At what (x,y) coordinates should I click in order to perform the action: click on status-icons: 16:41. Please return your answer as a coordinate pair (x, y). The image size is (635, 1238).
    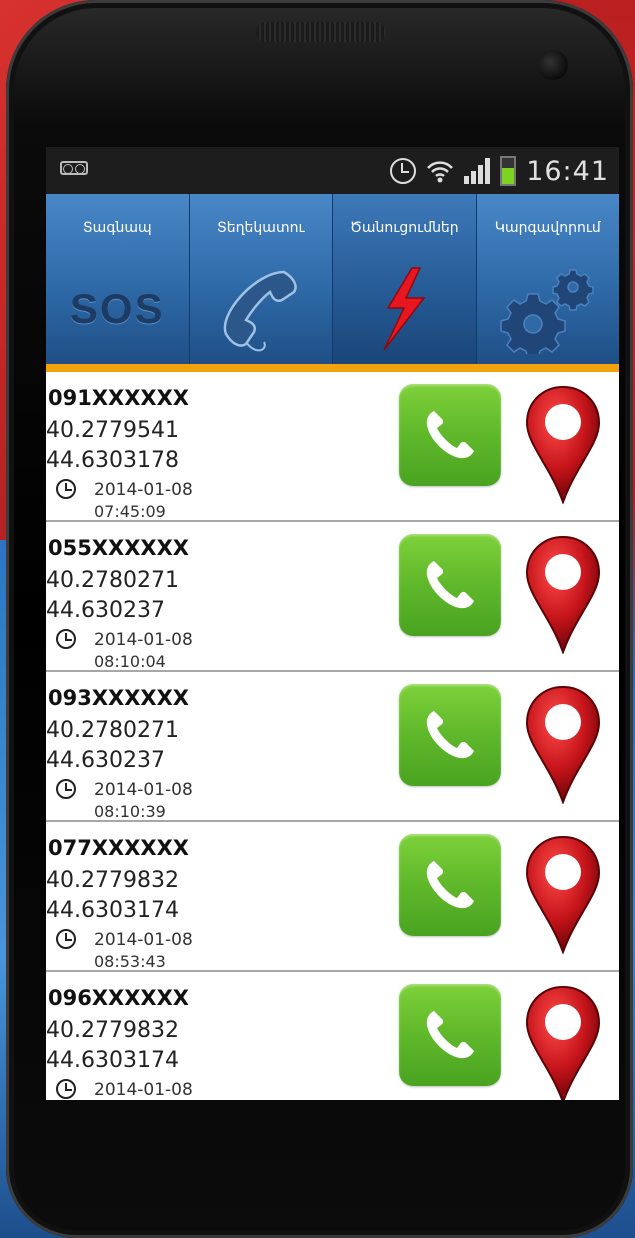
    Looking at the image, I should click on (499, 171).